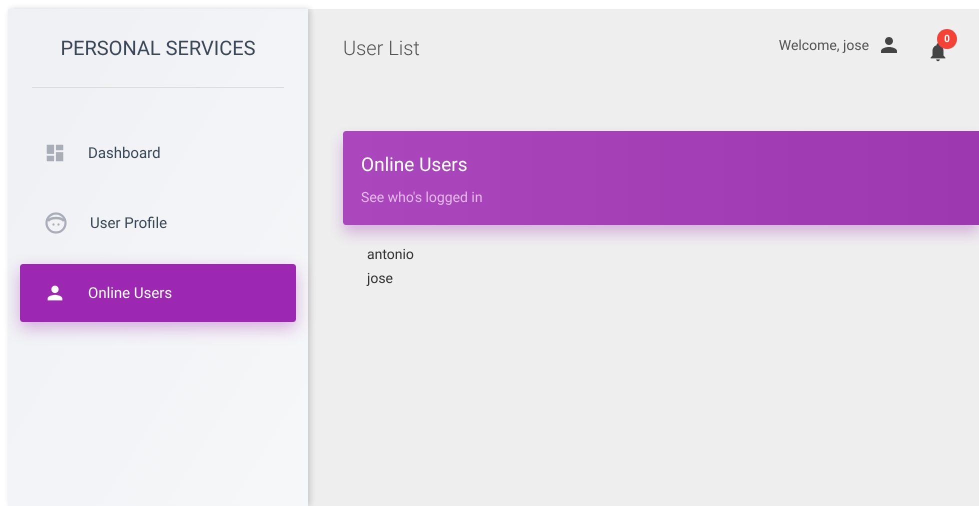 The height and width of the screenshot is (506, 979). What do you see at coordinates (56, 223) in the screenshot?
I see `face-icon` at bounding box center [56, 223].